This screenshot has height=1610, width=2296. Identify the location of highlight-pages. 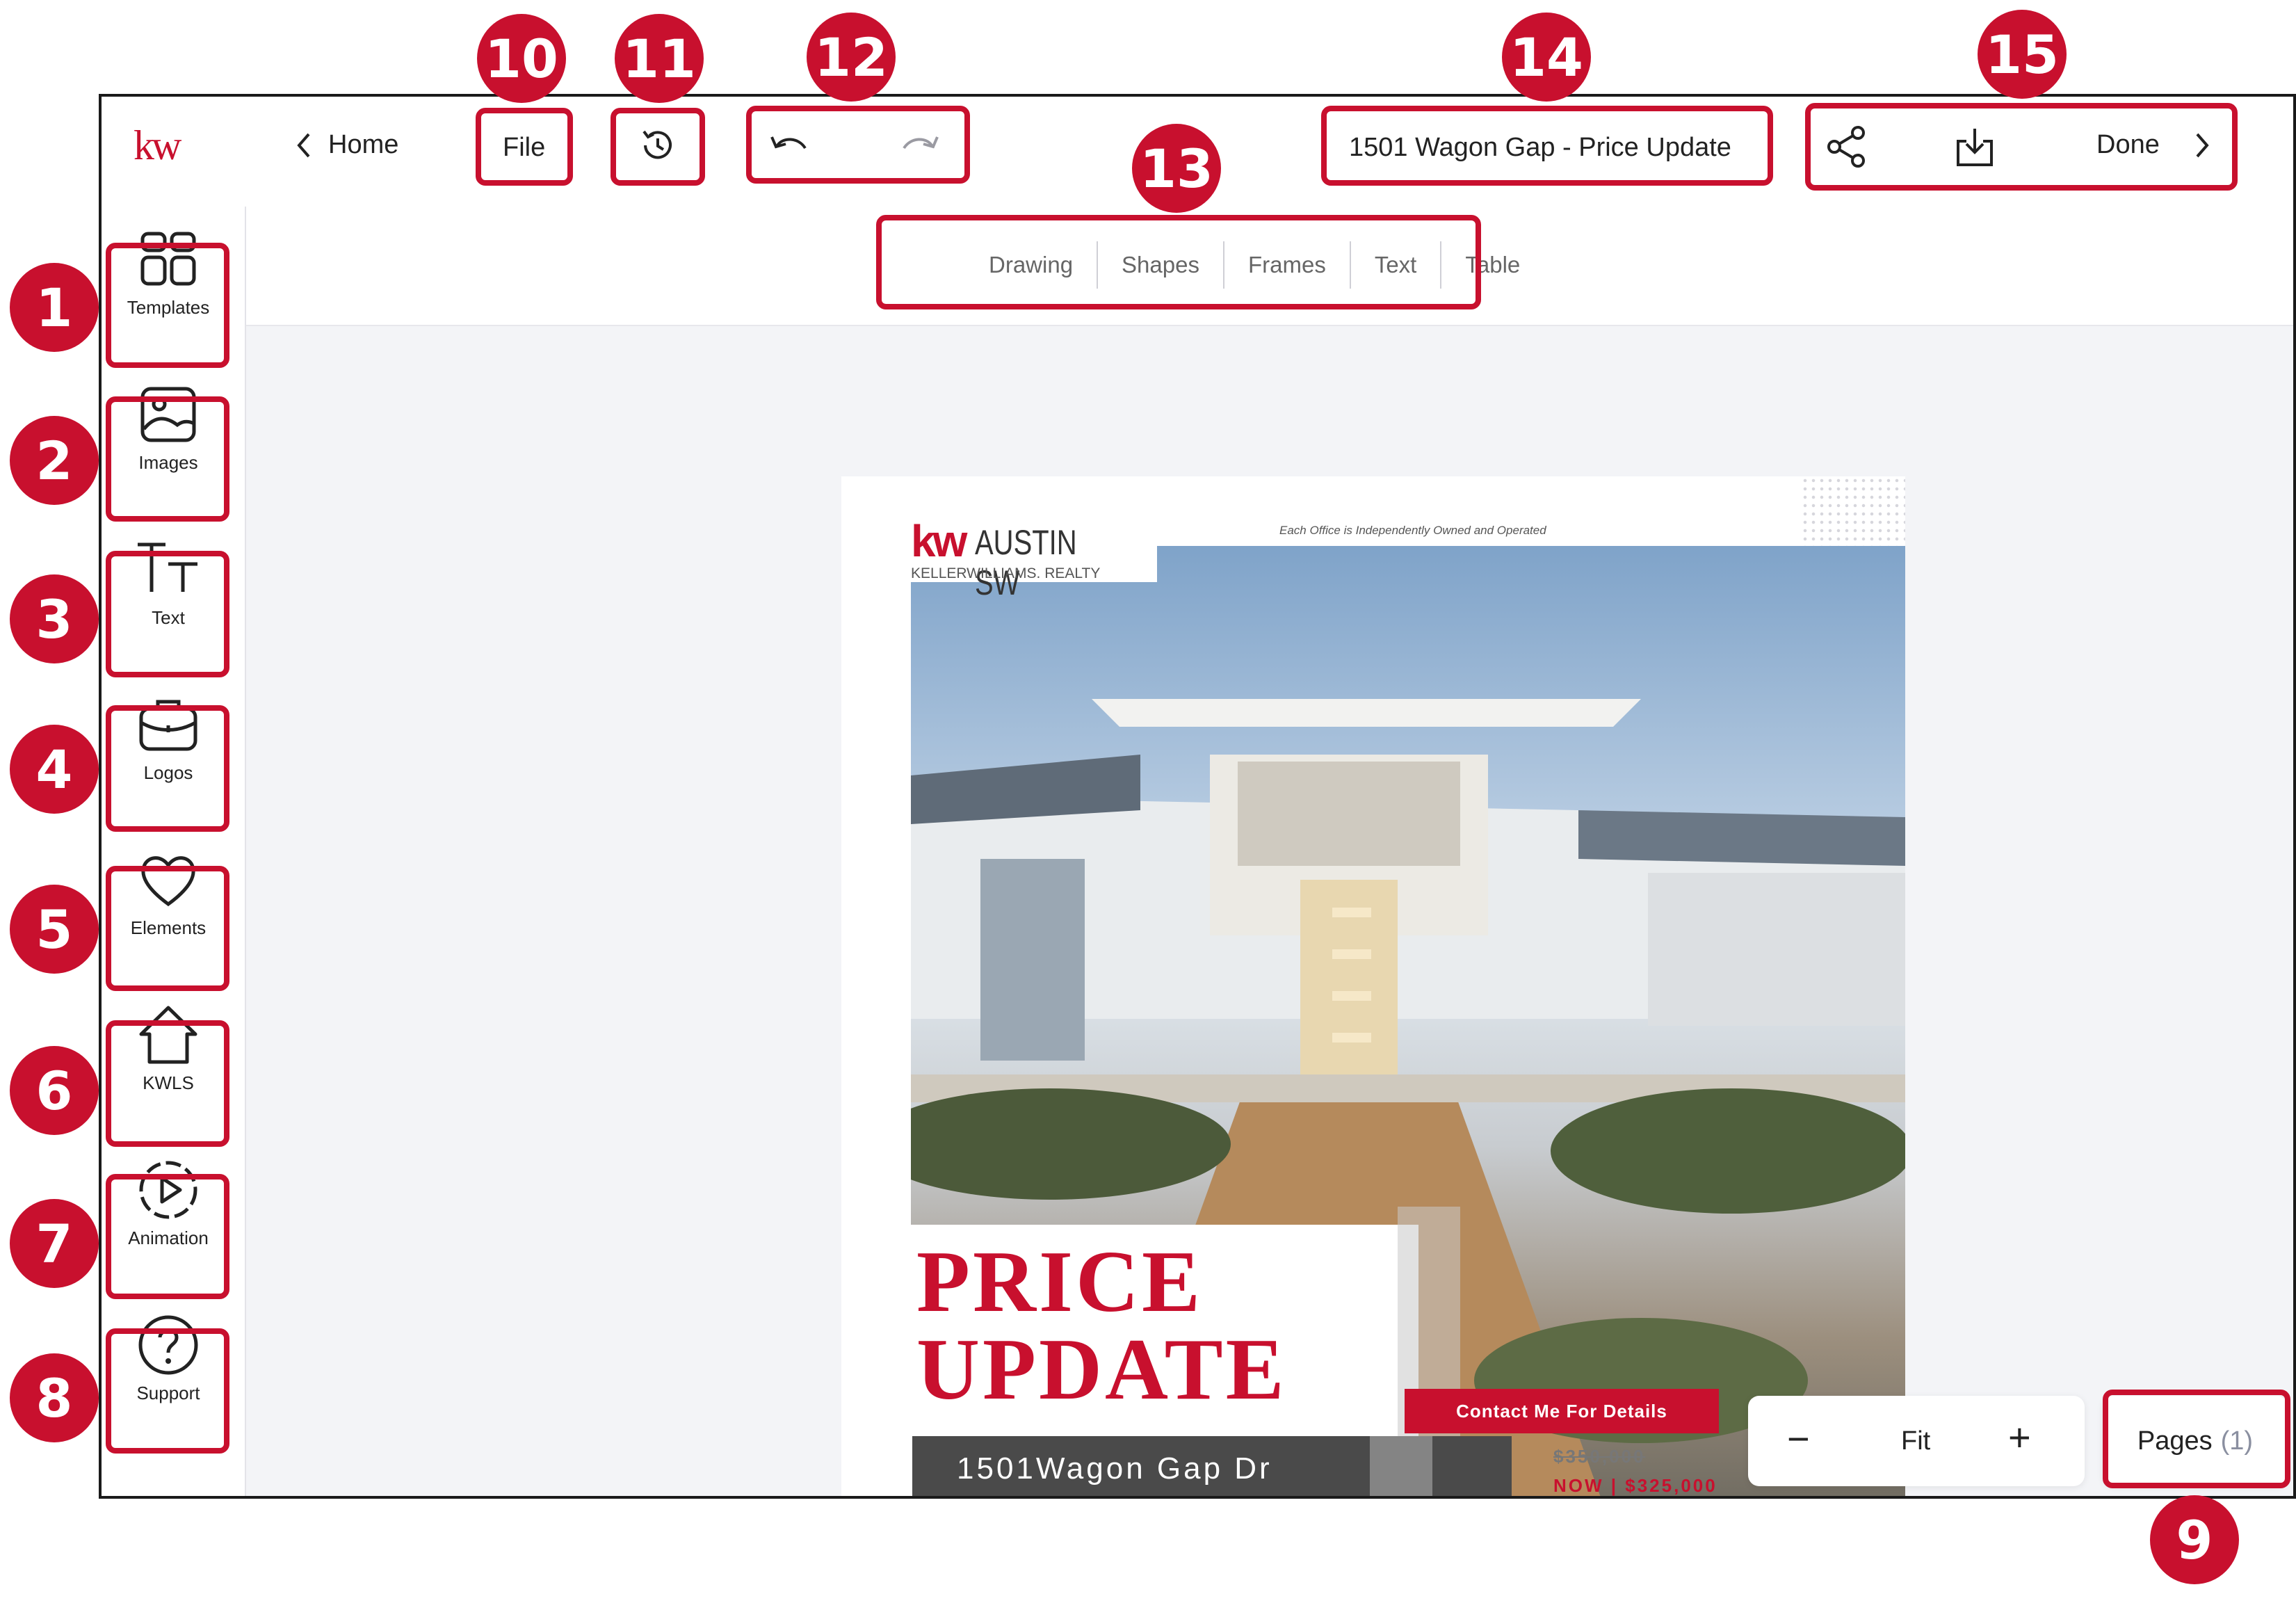
(2196, 1439).